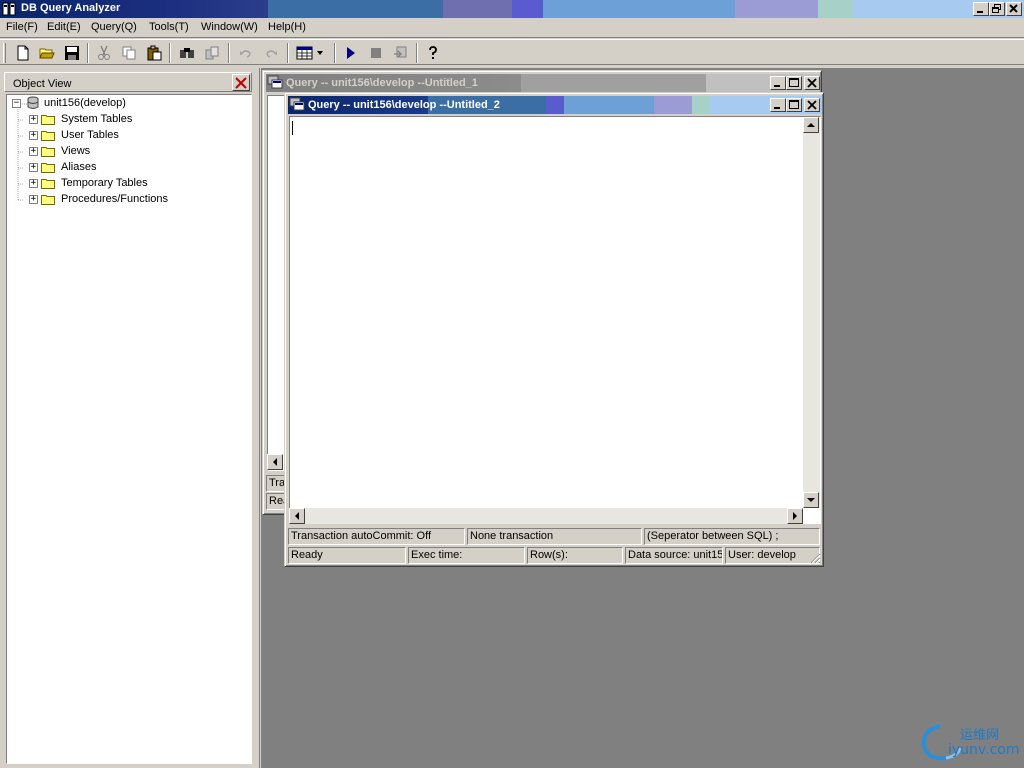 The height and width of the screenshot is (768, 1024). Describe the element at coordinates (257, 418) in the screenshot. I see `panel-splitter` at that location.